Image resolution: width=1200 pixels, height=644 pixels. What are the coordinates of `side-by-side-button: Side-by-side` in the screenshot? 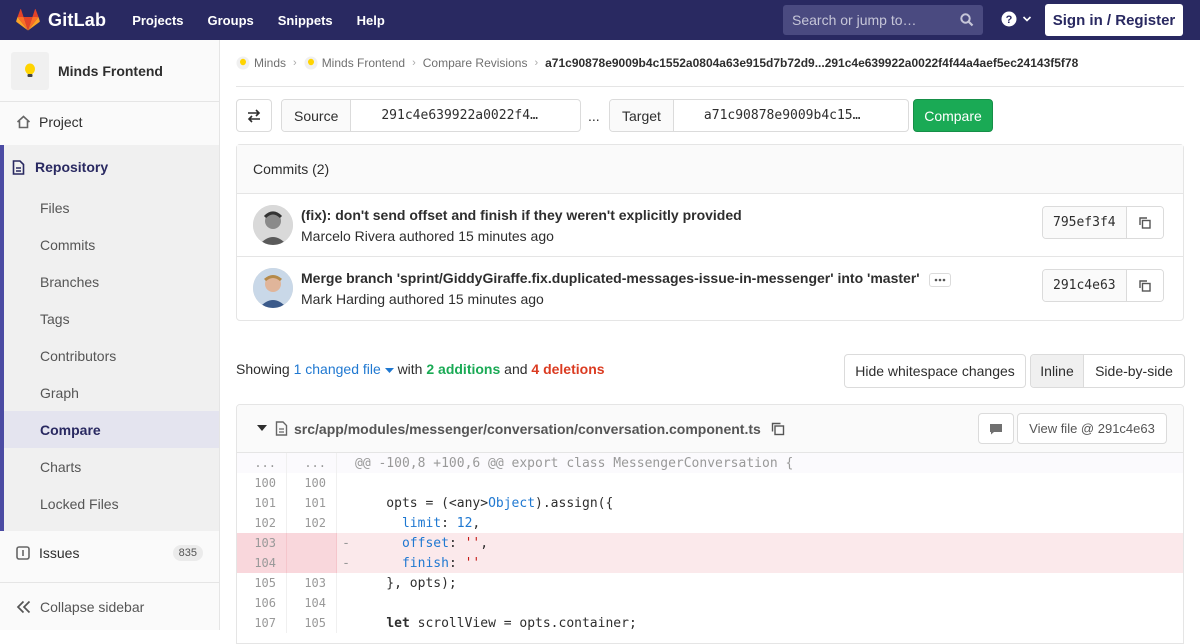 It's located at (1134, 371).